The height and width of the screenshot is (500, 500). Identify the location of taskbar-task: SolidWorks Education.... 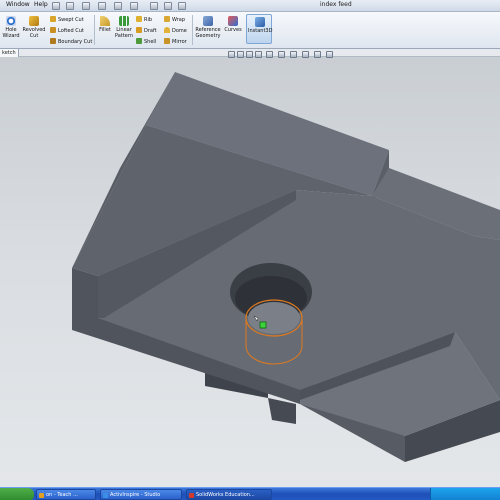
(229, 494).